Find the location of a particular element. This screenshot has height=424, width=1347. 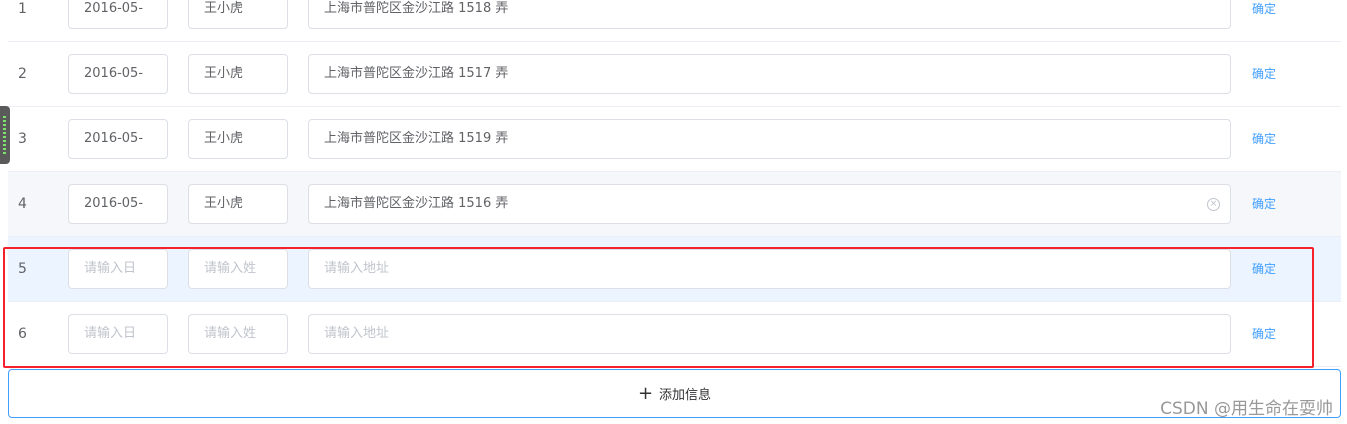

side-handle is located at coordinates (5, 135).